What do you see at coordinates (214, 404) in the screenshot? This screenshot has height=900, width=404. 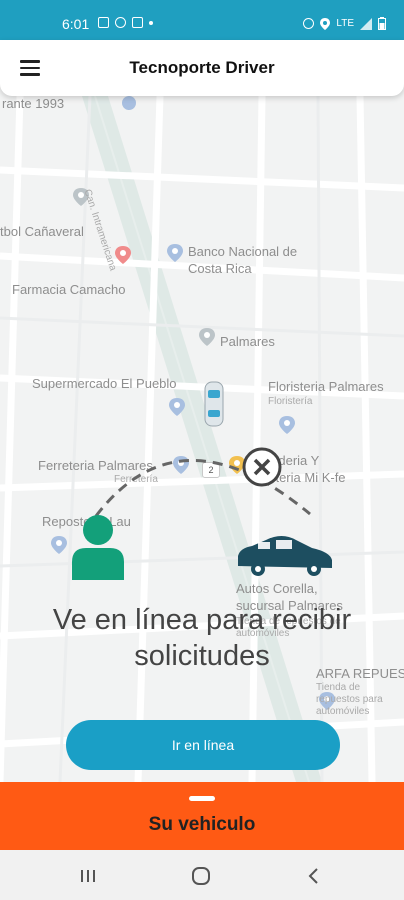 I see `driver-car-marker-icon` at bounding box center [214, 404].